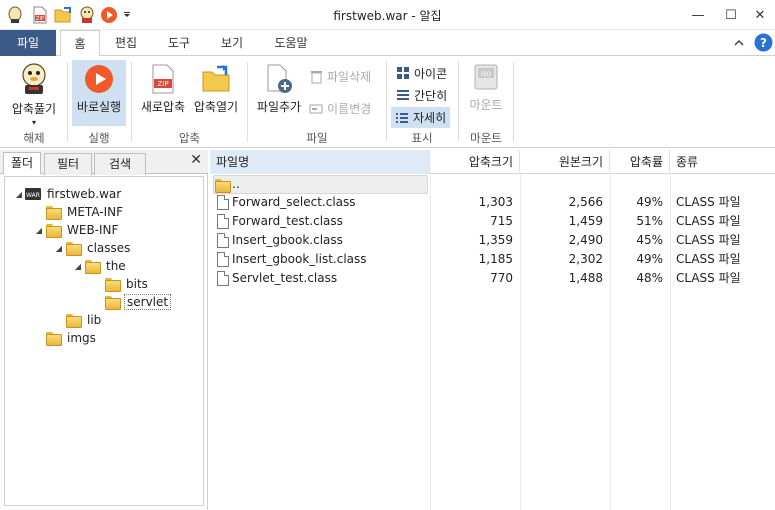 Image resolution: width=775 pixels, height=510 pixels. I want to click on file-name: Insert_gbook_list.class, so click(299, 259).